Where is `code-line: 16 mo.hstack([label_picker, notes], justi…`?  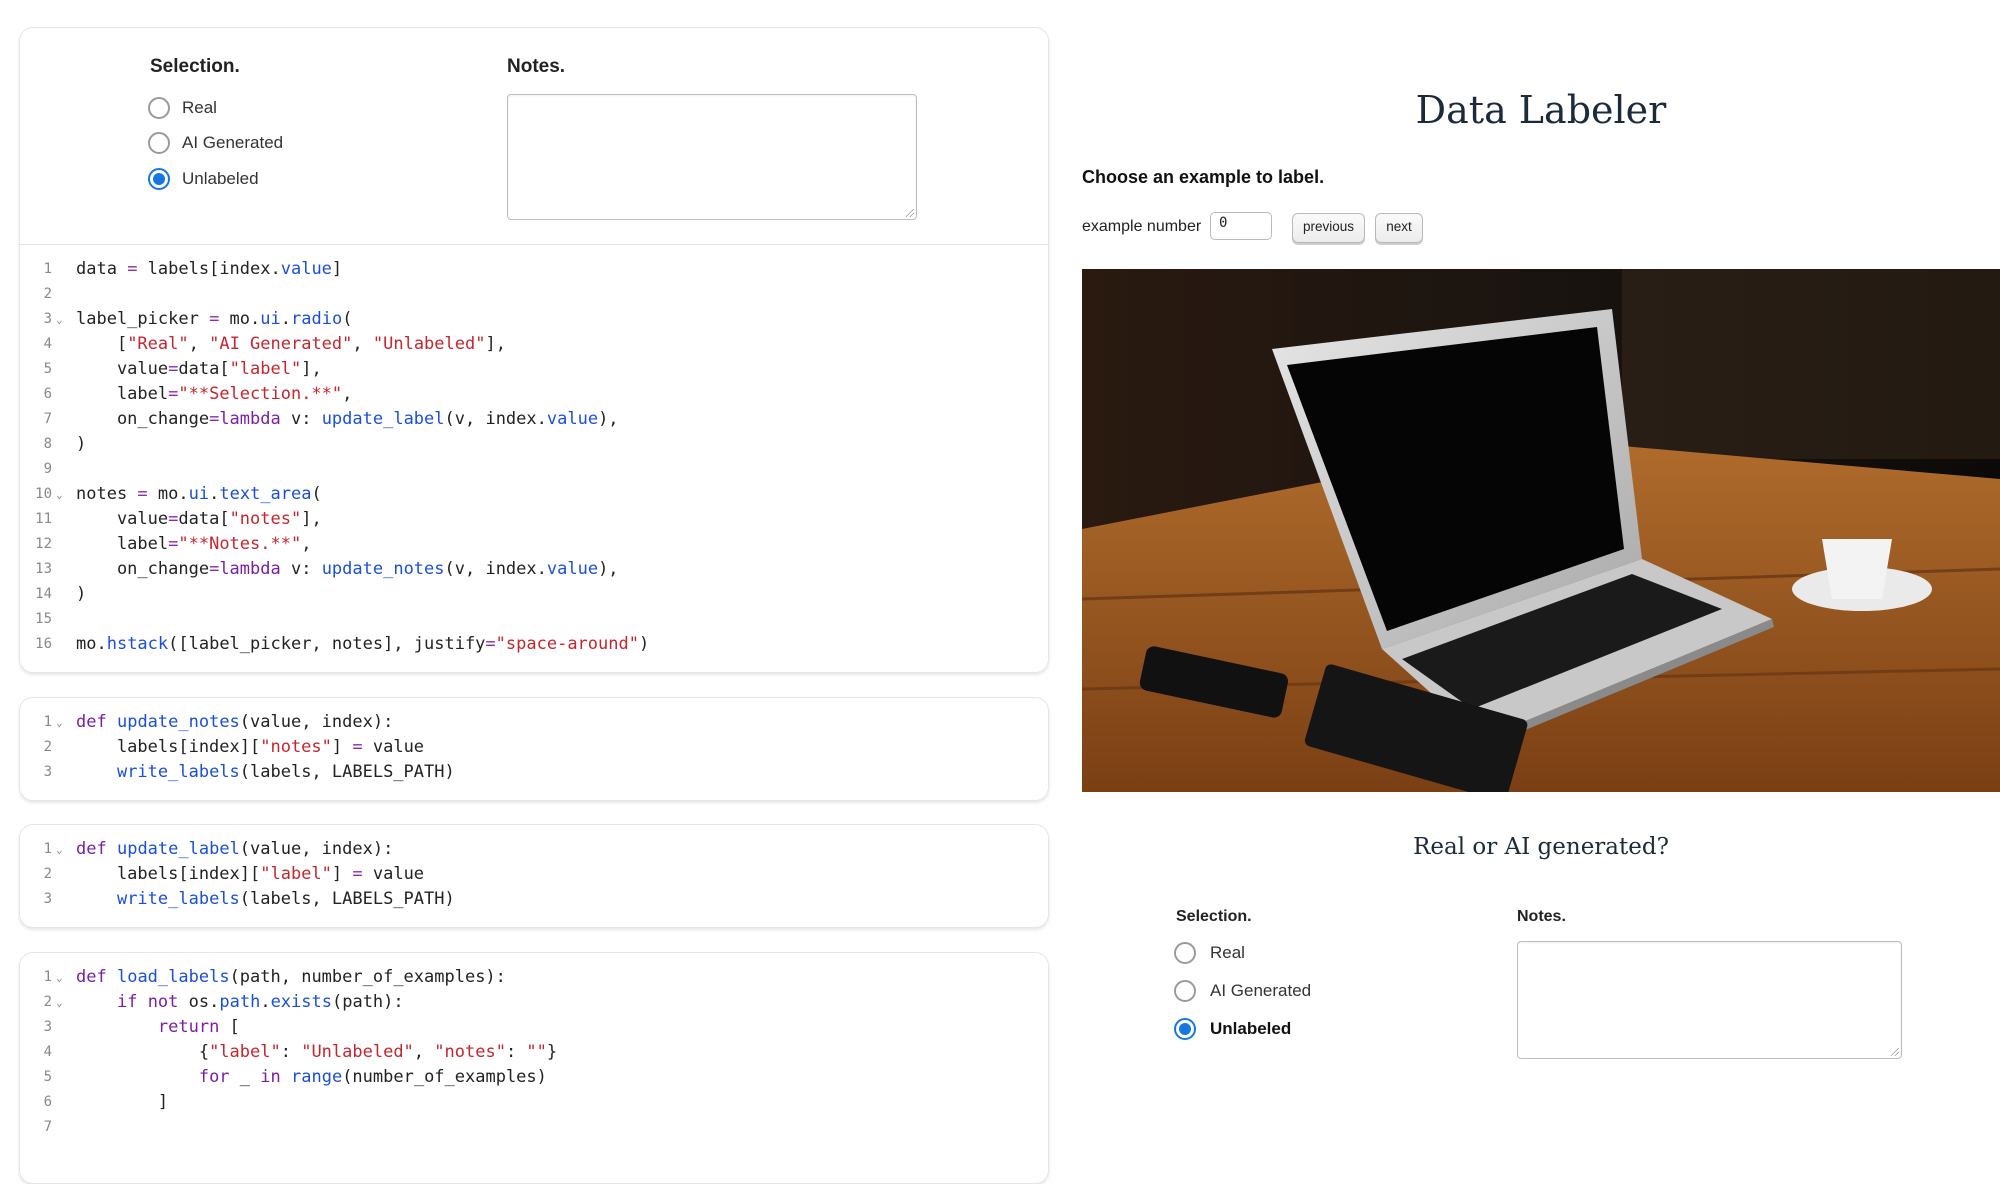
code-line: 16 mo.hstack([label_picker, notes], justi… is located at coordinates (534, 644).